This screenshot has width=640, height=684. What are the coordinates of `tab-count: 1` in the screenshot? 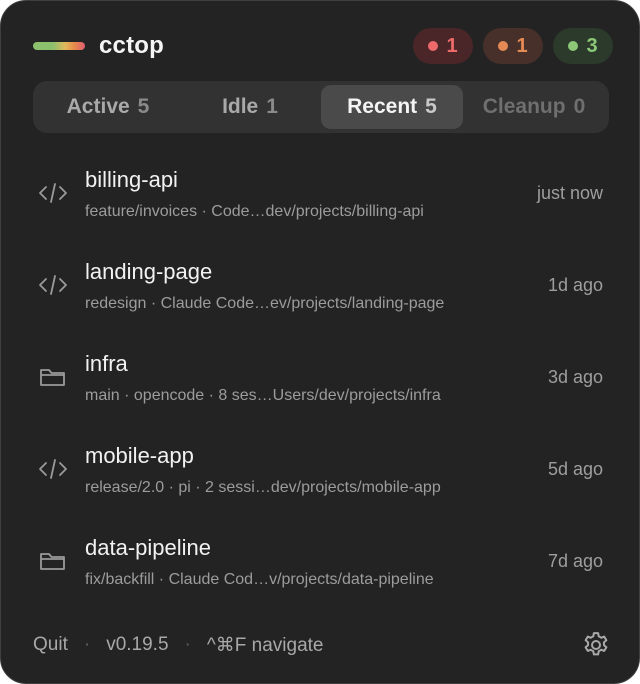 It's located at (272, 106).